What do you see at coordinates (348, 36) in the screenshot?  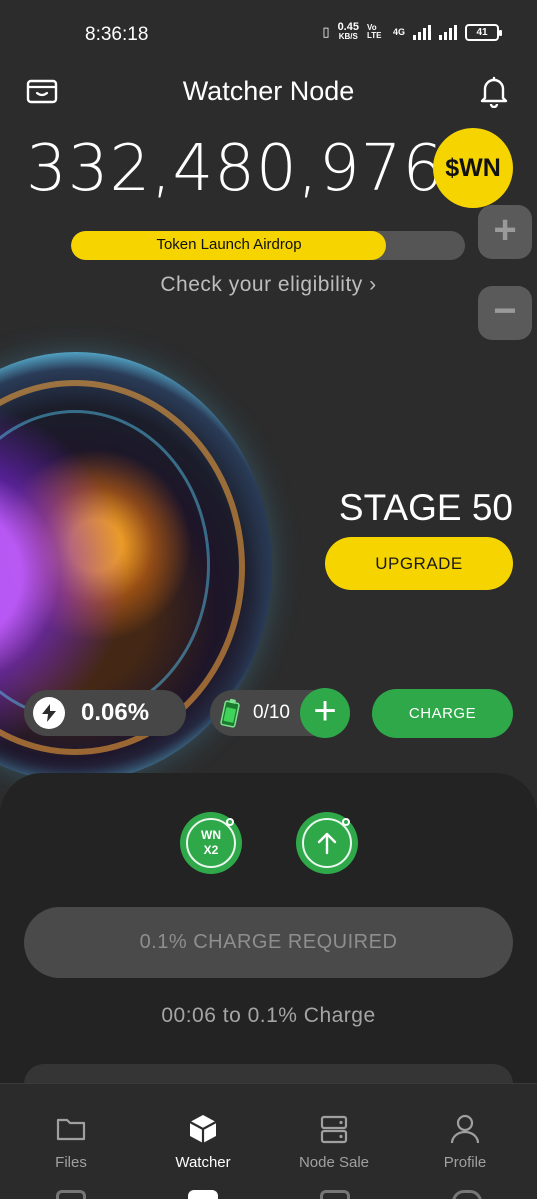 I see `speed-unit: KB/S` at bounding box center [348, 36].